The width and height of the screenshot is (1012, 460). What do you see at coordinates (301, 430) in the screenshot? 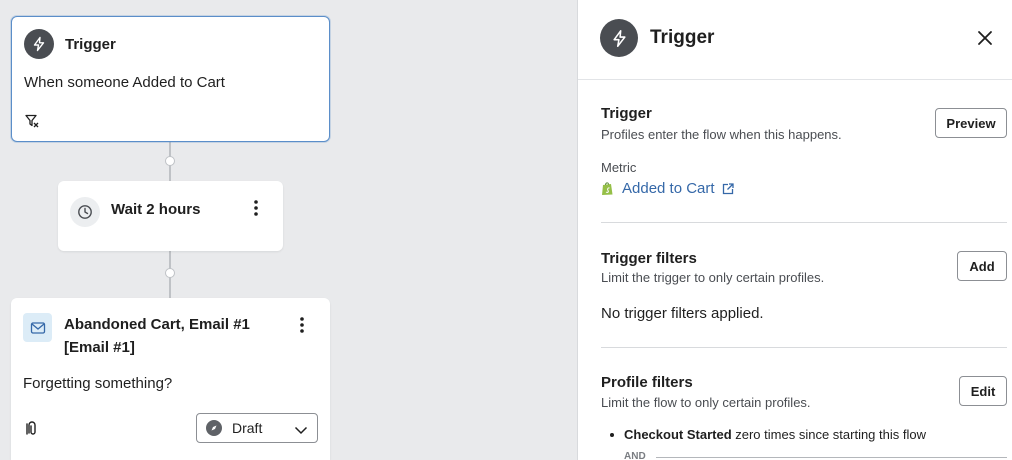
I see `chevron-down-icon` at bounding box center [301, 430].